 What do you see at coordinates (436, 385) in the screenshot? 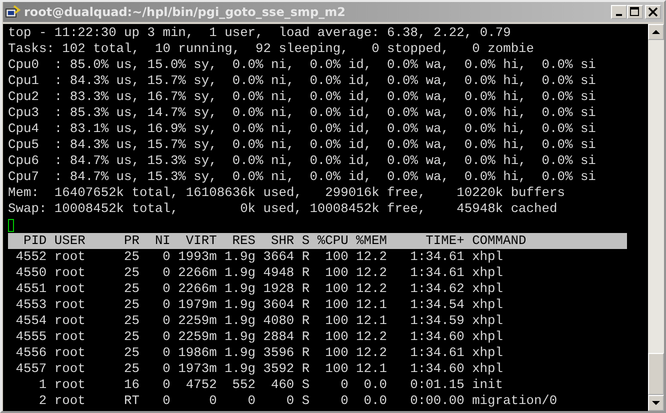
I see `table-cell-text: 0:01.15` at bounding box center [436, 385].